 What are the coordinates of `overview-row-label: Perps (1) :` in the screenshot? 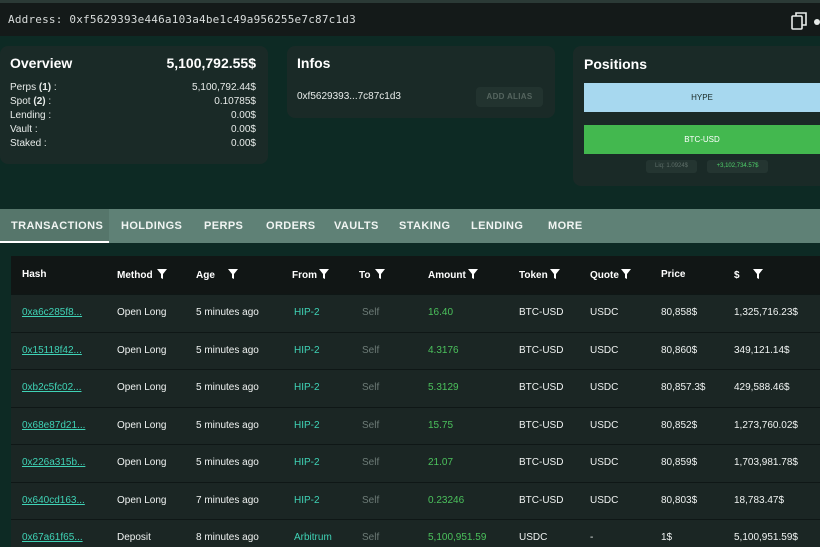 It's located at (33, 87).